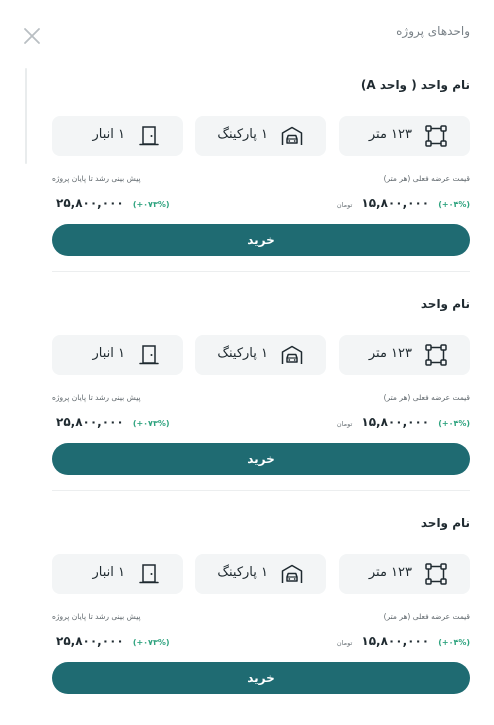  Describe the element at coordinates (433, 31) in the screenshot. I see `page-title: واحدهای پروژه` at that location.